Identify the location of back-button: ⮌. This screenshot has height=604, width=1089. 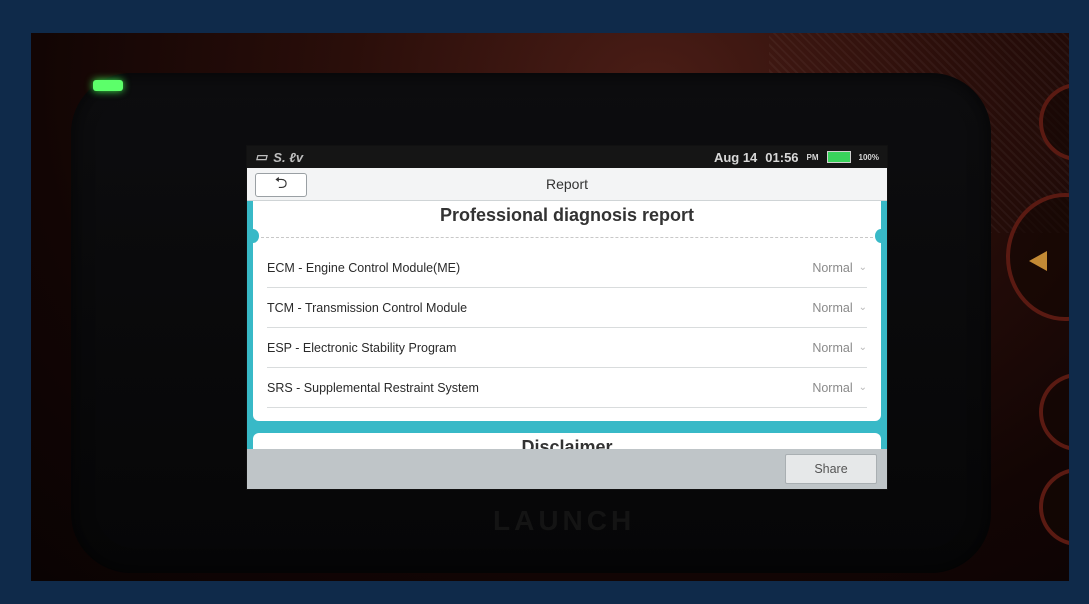
(281, 185).